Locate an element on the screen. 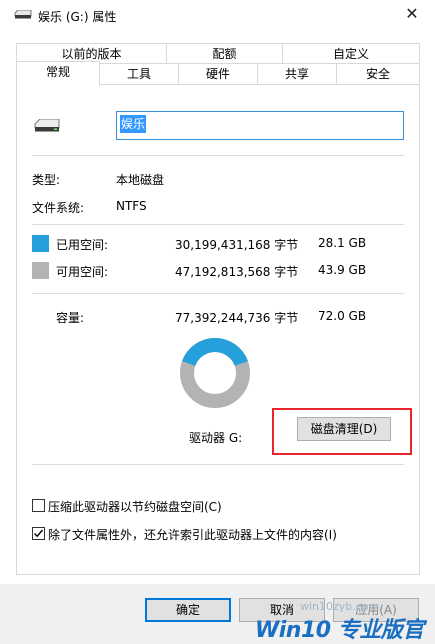  tab-general: 常规 is located at coordinates (58, 73).